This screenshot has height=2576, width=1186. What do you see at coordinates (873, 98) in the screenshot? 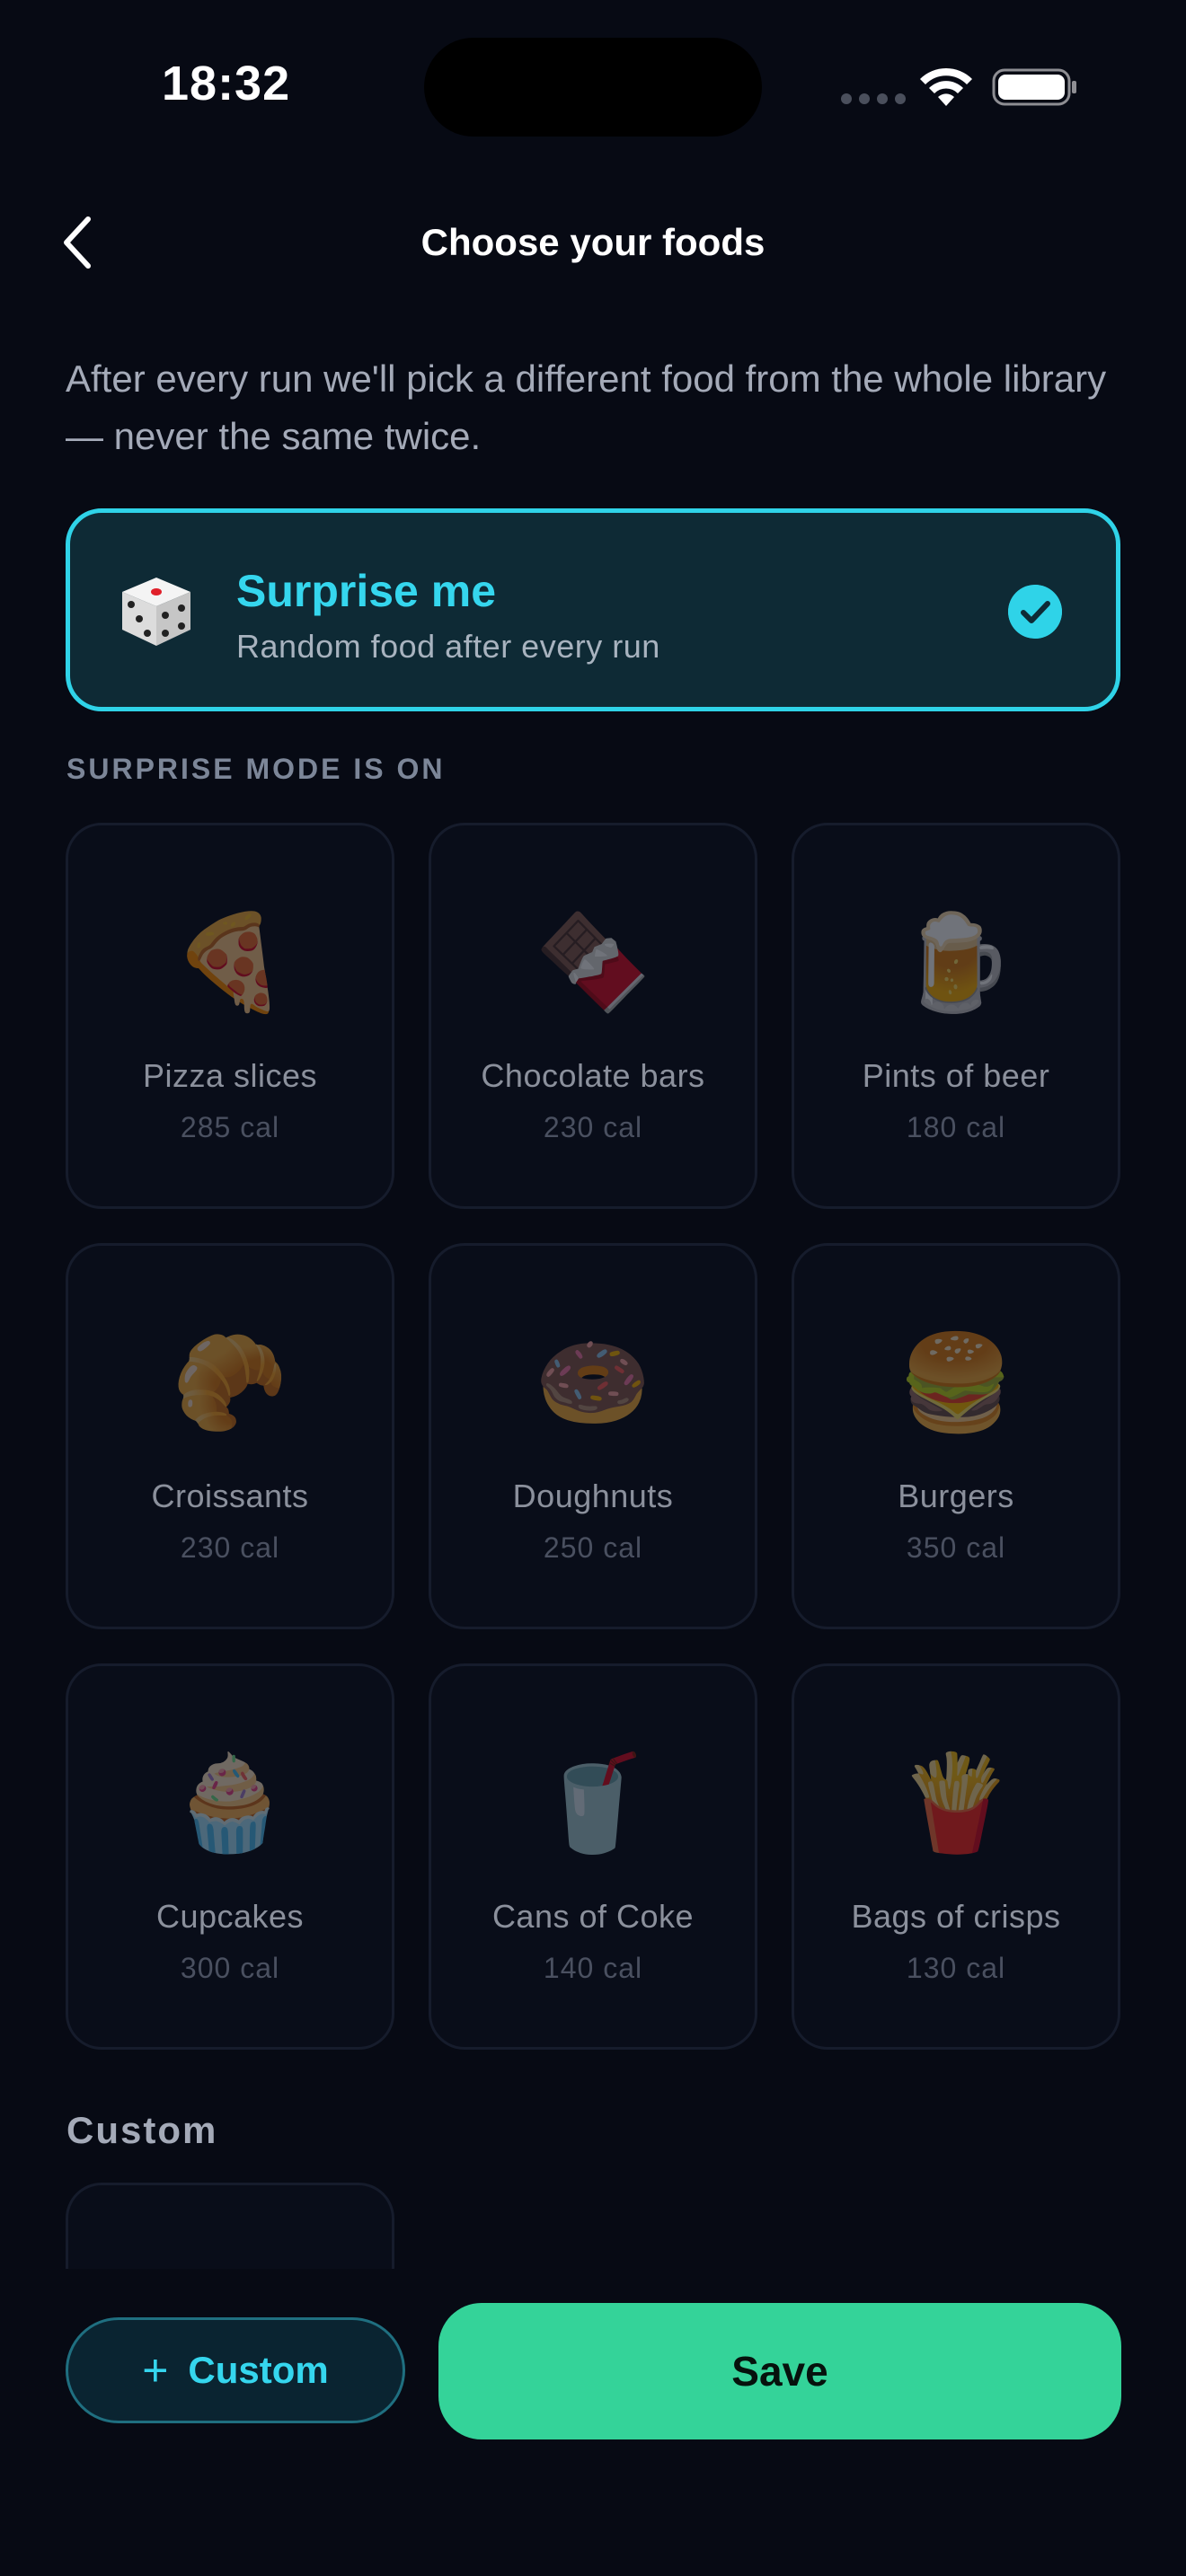
I see `cellular-signal-icon` at bounding box center [873, 98].